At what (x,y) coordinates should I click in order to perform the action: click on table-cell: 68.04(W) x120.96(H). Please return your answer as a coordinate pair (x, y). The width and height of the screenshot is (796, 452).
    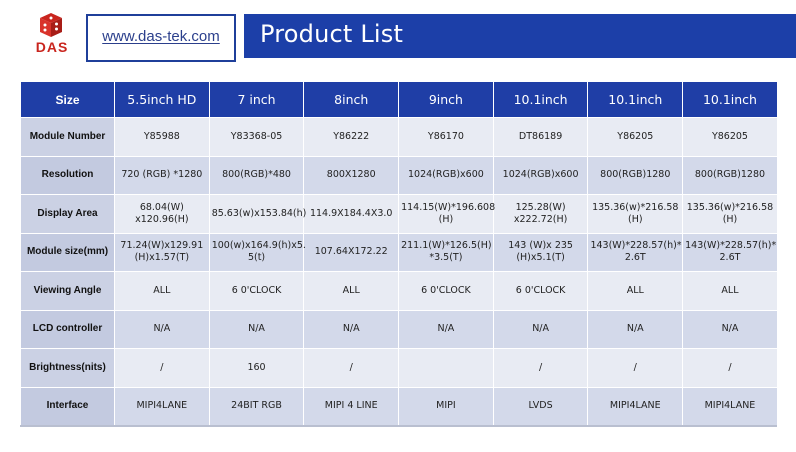
    Looking at the image, I should click on (162, 214).